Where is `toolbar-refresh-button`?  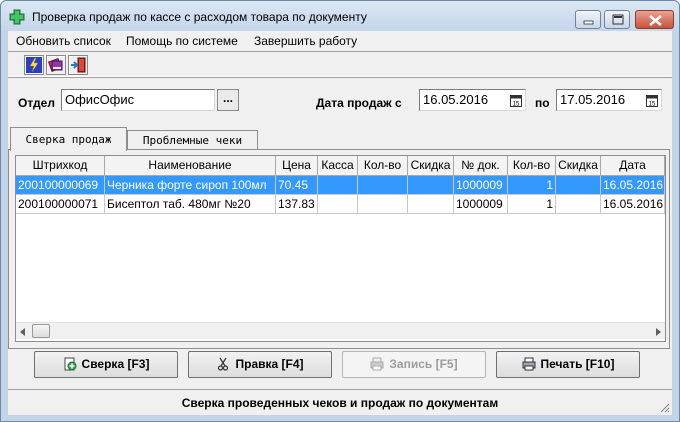 toolbar-refresh-button is located at coordinates (34, 65).